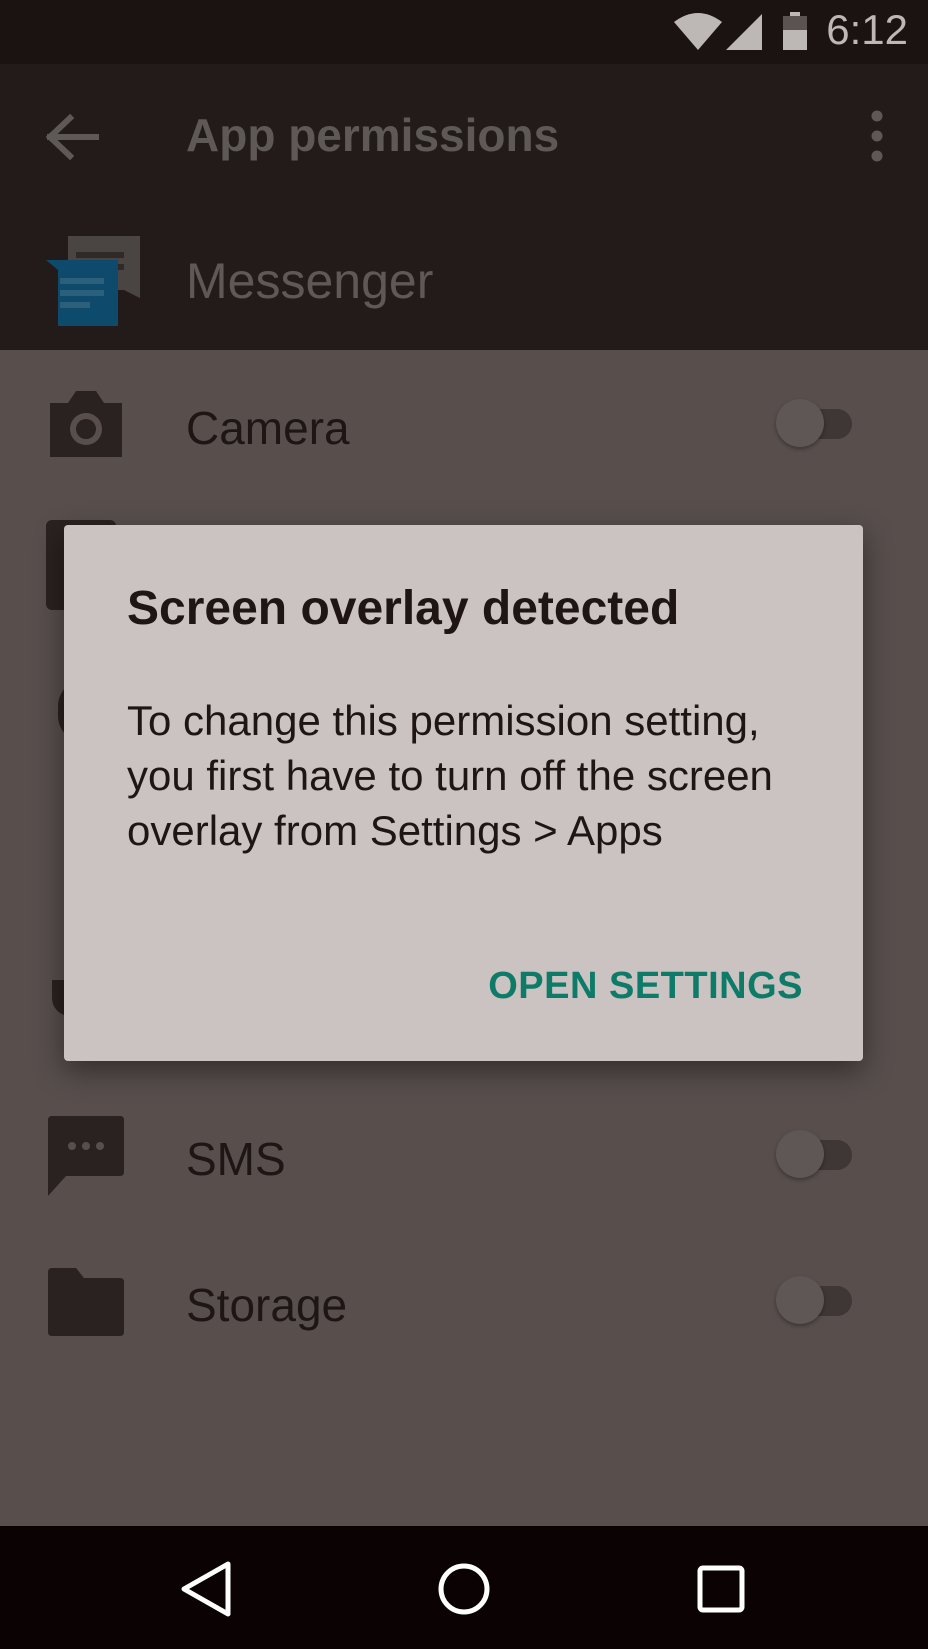  What do you see at coordinates (721, 1589) in the screenshot?
I see `recents-nav-icon` at bounding box center [721, 1589].